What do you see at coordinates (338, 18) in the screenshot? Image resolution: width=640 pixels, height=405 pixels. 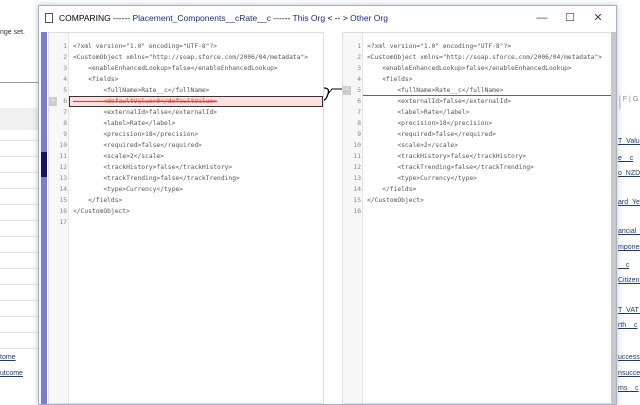 I see `arrow-label: < -- >` at bounding box center [338, 18].